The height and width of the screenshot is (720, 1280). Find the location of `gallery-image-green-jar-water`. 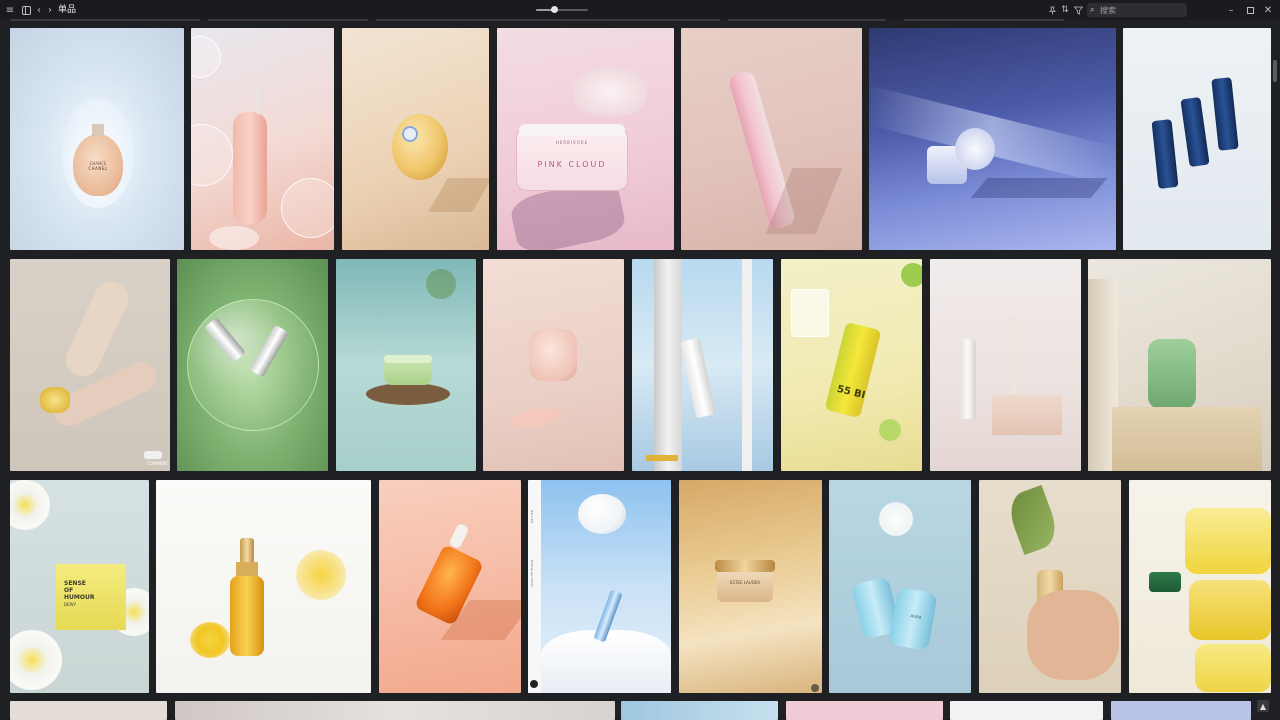

gallery-image-green-jar-water is located at coordinates (406, 365).